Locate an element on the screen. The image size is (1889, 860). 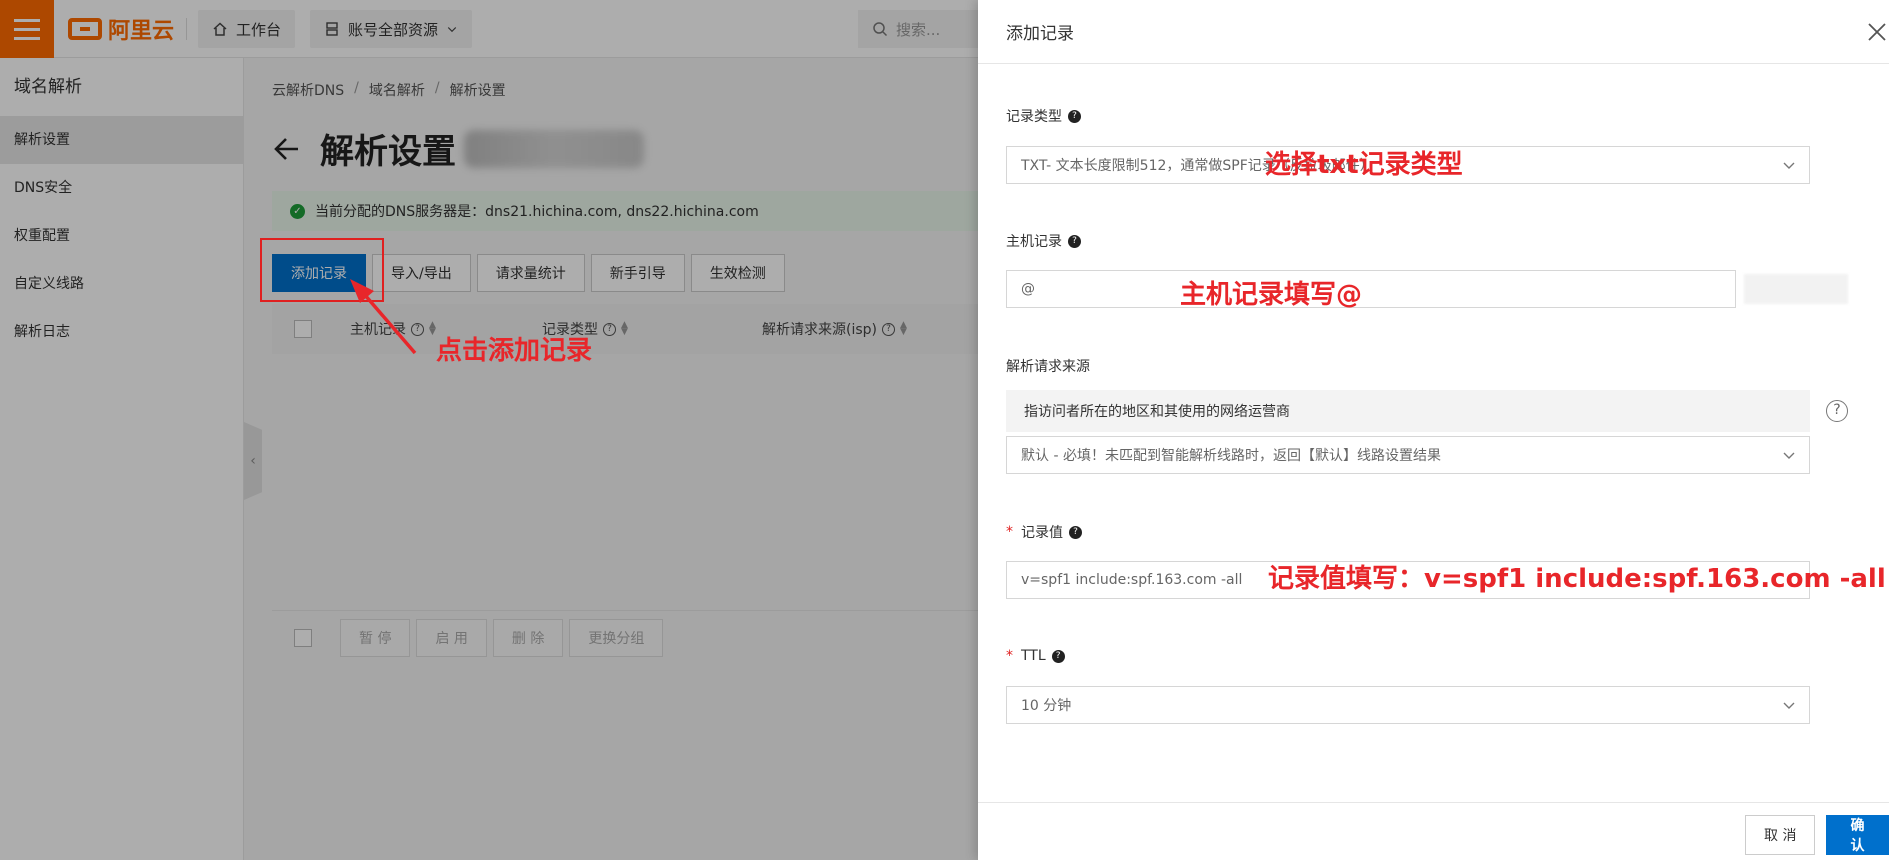
confirm-button: 确 认 is located at coordinates (1857, 835).